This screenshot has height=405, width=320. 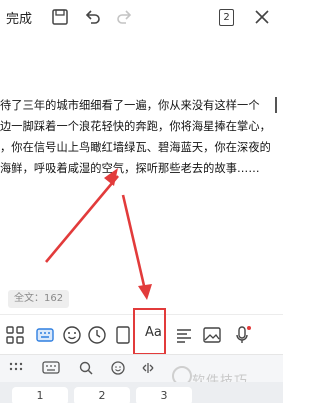 What do you see at coordinates (86, 368) in the screenshot?
I see `search-icon` at bounding box center [86, 368].